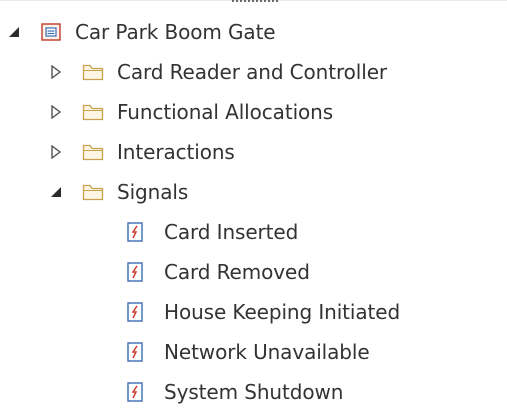  Describe the element at coordinates (255, 1) in the screenshot. I see `top-dotted-separator` at that location.